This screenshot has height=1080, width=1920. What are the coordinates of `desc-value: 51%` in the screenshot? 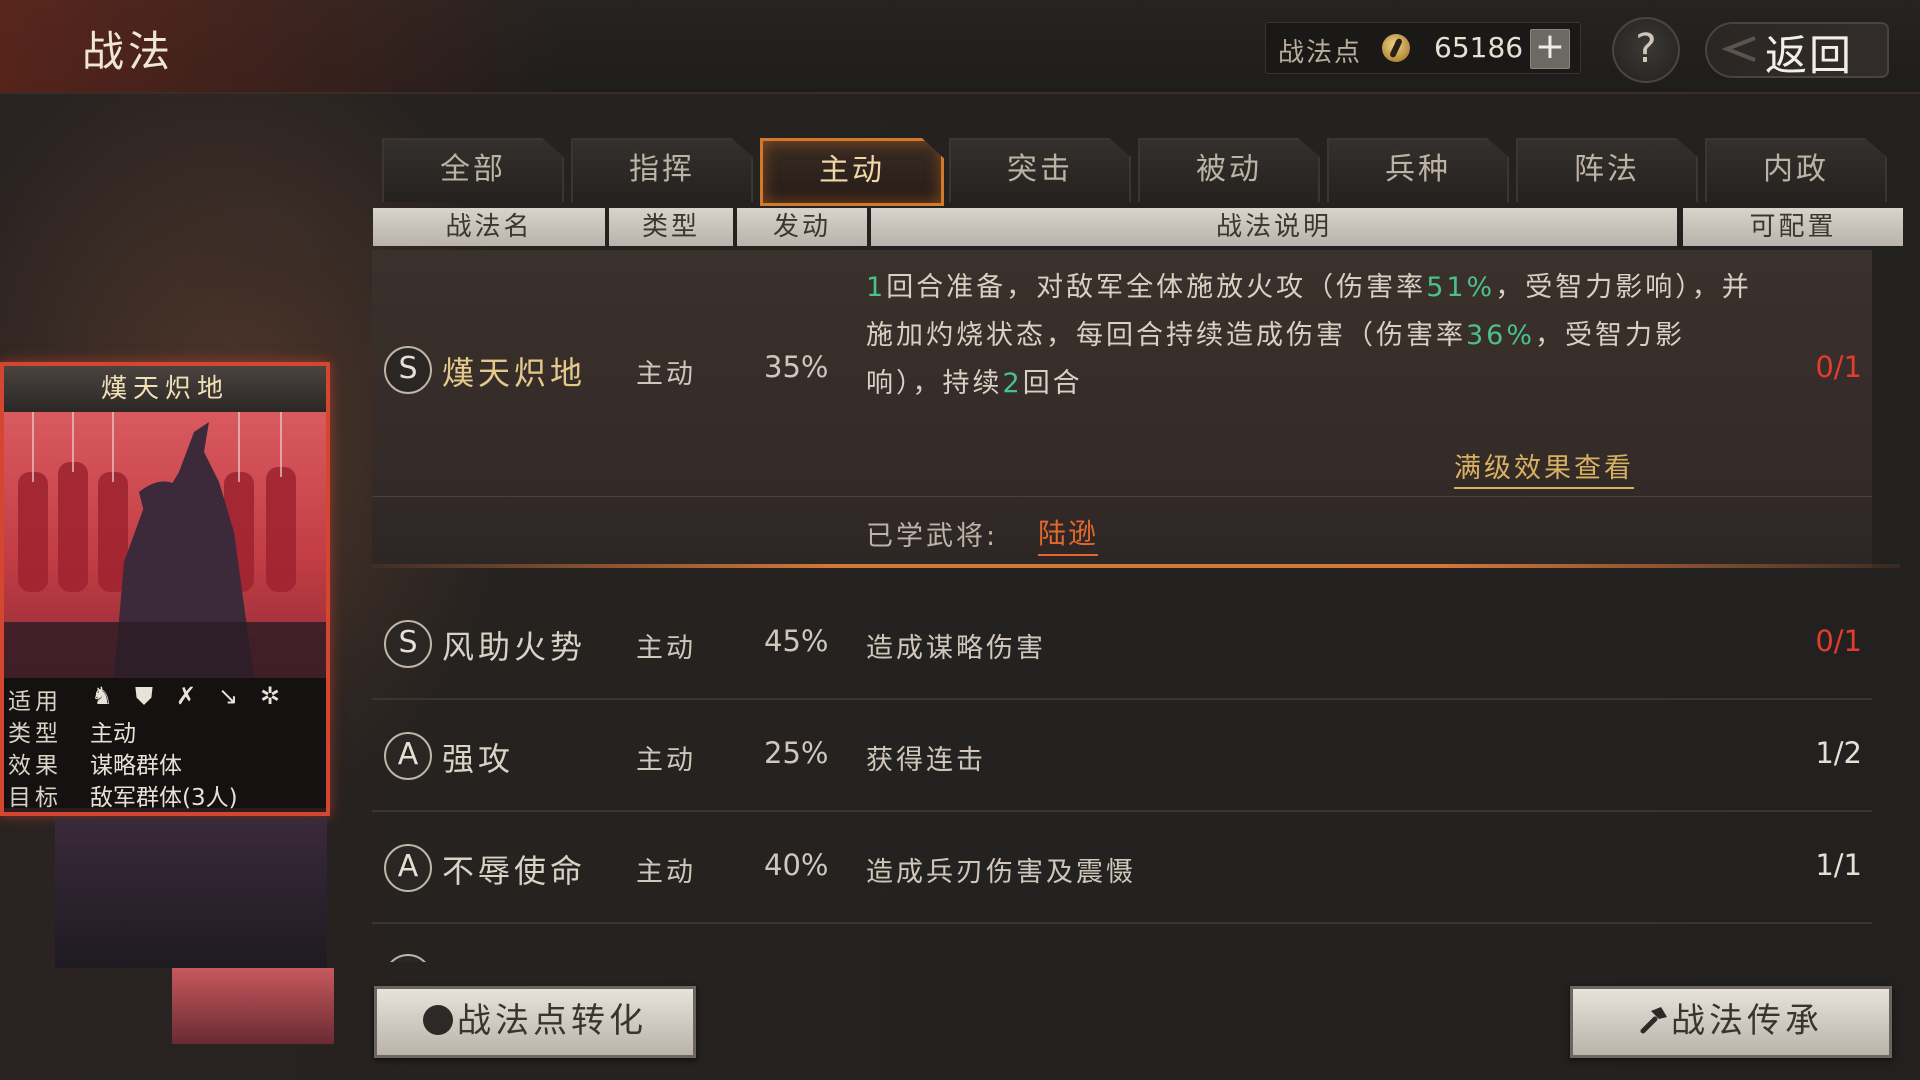 It's located at (1461, 287).